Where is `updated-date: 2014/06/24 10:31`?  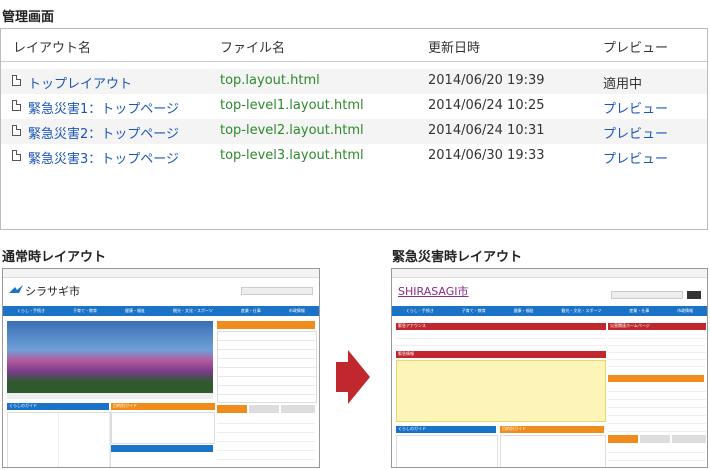
updated-date: 2014/06/24 10:31 is located at coordinates (486, 130).